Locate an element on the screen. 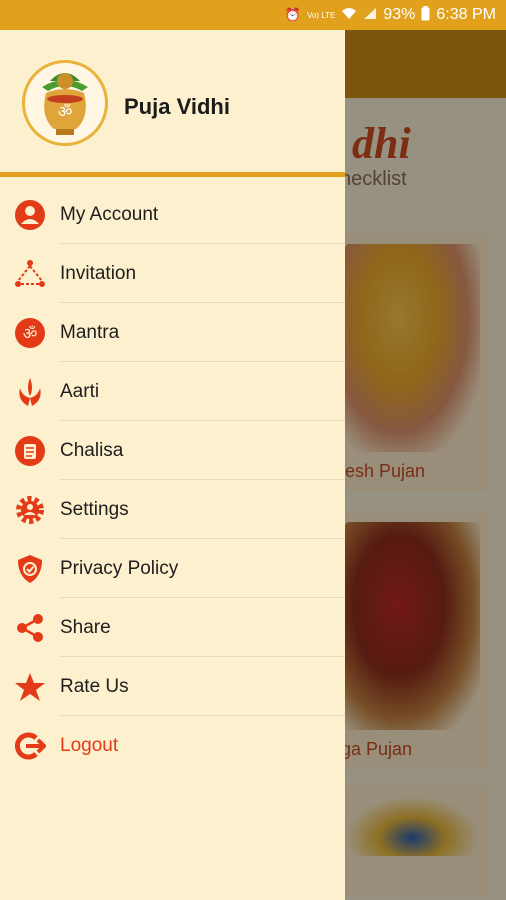  menu-item-settings: Settings is located at coordinates (172, 509).